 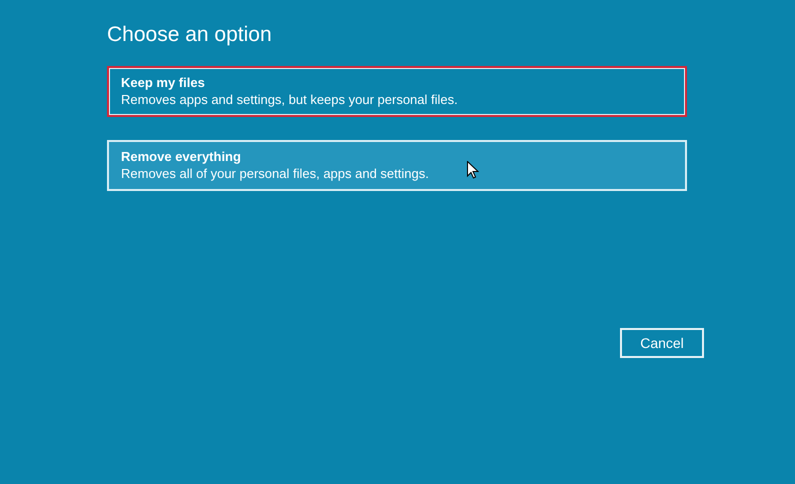 I want to click on option-card: Keep my files Removes apps and settings, but keeps your personal files., so click(x=397, y=91).